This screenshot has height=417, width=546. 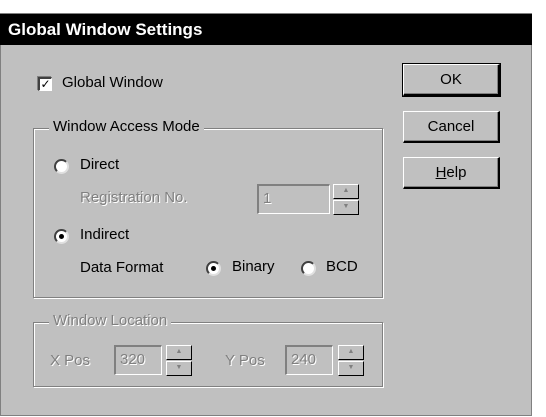 I want to click on indirect-radio, so click(x=61, y=236).